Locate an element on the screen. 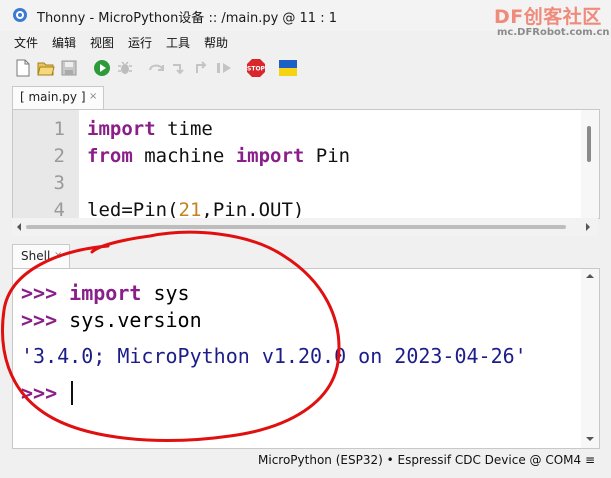 The image size is (611, 478). tab-shell: Shell × is located at coordinates (41, 256).